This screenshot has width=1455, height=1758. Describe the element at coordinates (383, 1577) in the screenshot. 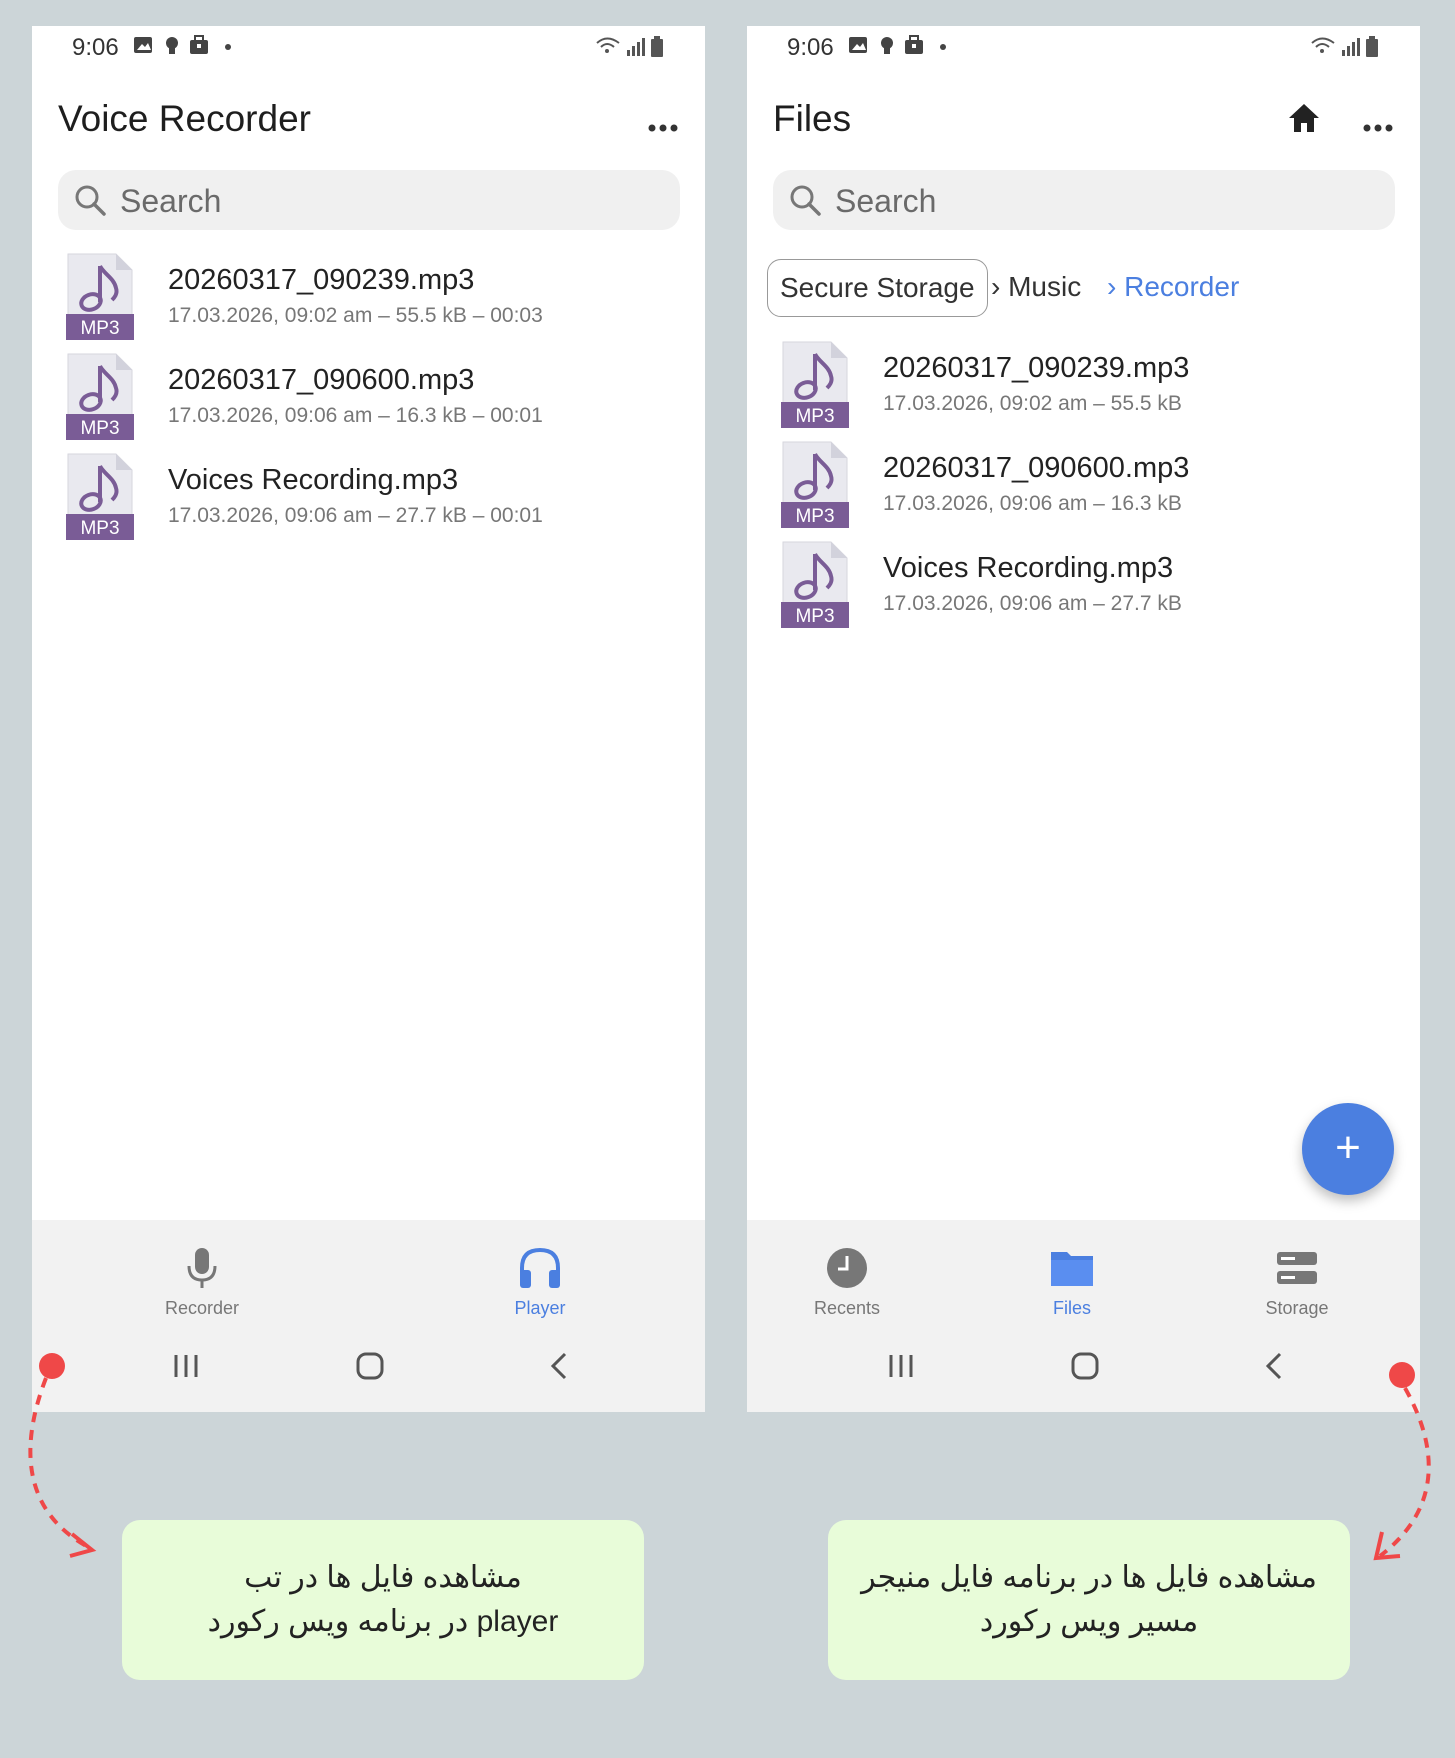

I see `caption-line: مشاهده فایل ها در تب` at that location.